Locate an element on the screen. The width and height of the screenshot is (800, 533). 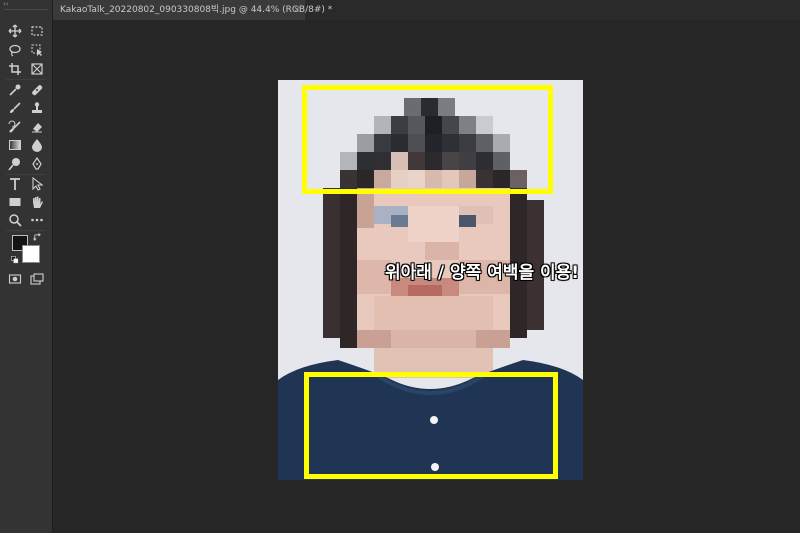
dodge-icon is located at coordinates (15, 164).